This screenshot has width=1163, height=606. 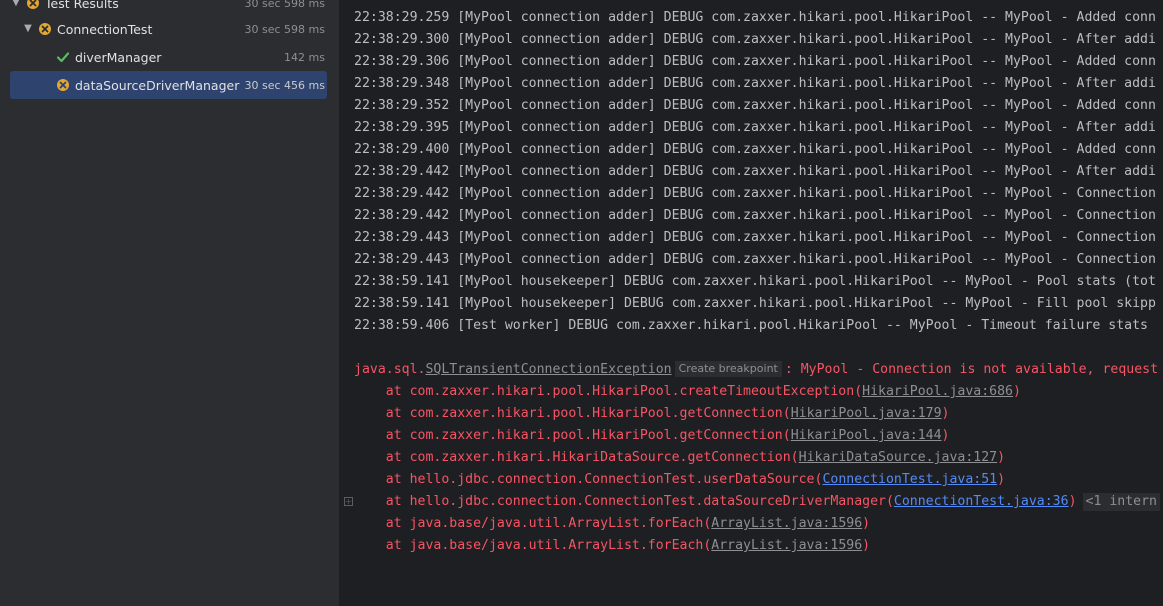 I want to click on source-link: ConnectionTest.java:36, so click(x=981, y=501).